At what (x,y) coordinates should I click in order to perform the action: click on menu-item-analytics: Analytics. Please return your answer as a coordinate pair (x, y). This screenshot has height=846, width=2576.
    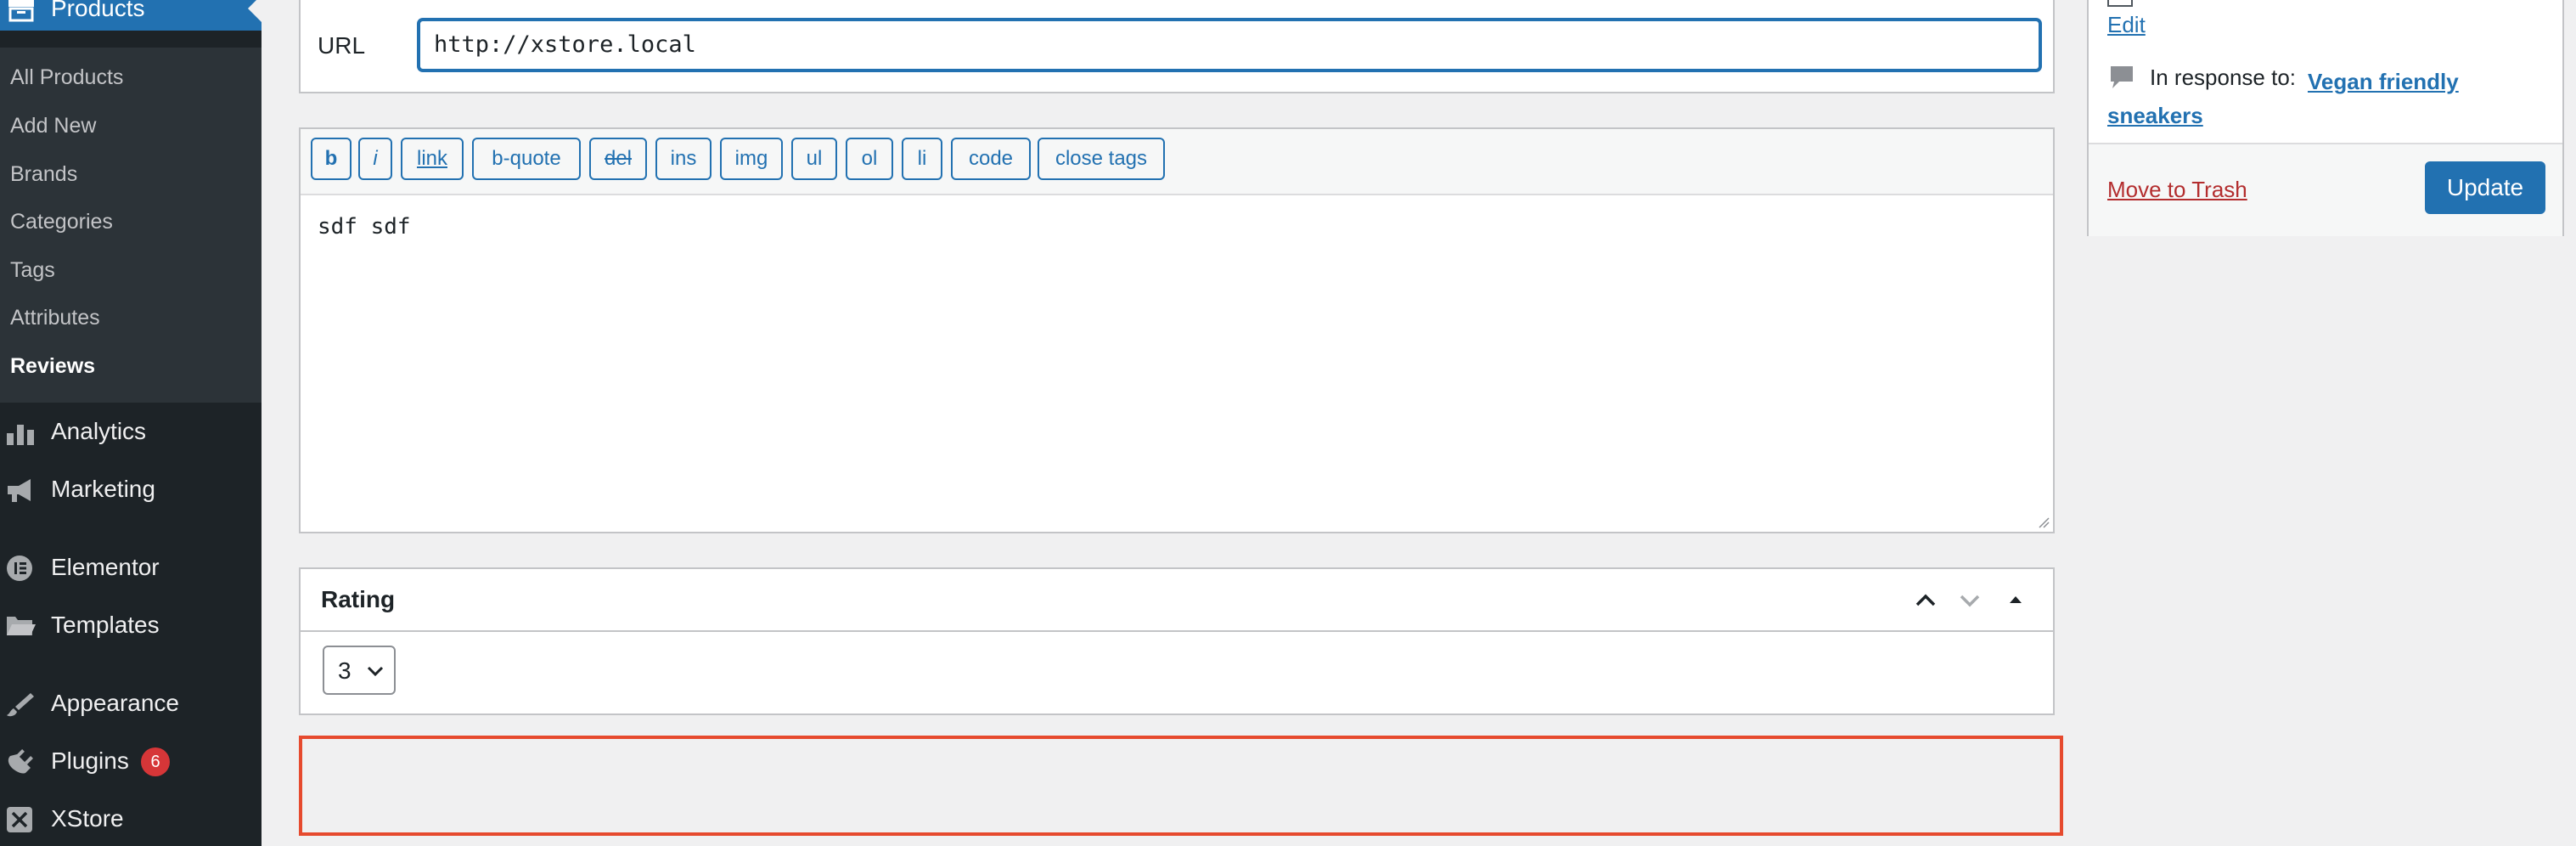
    Looking at the image, I should click on (131, 431).